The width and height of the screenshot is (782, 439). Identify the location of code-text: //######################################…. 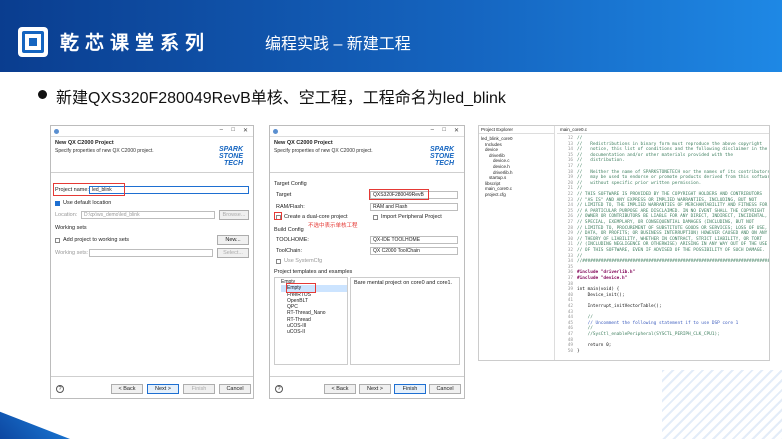
(673, 262).